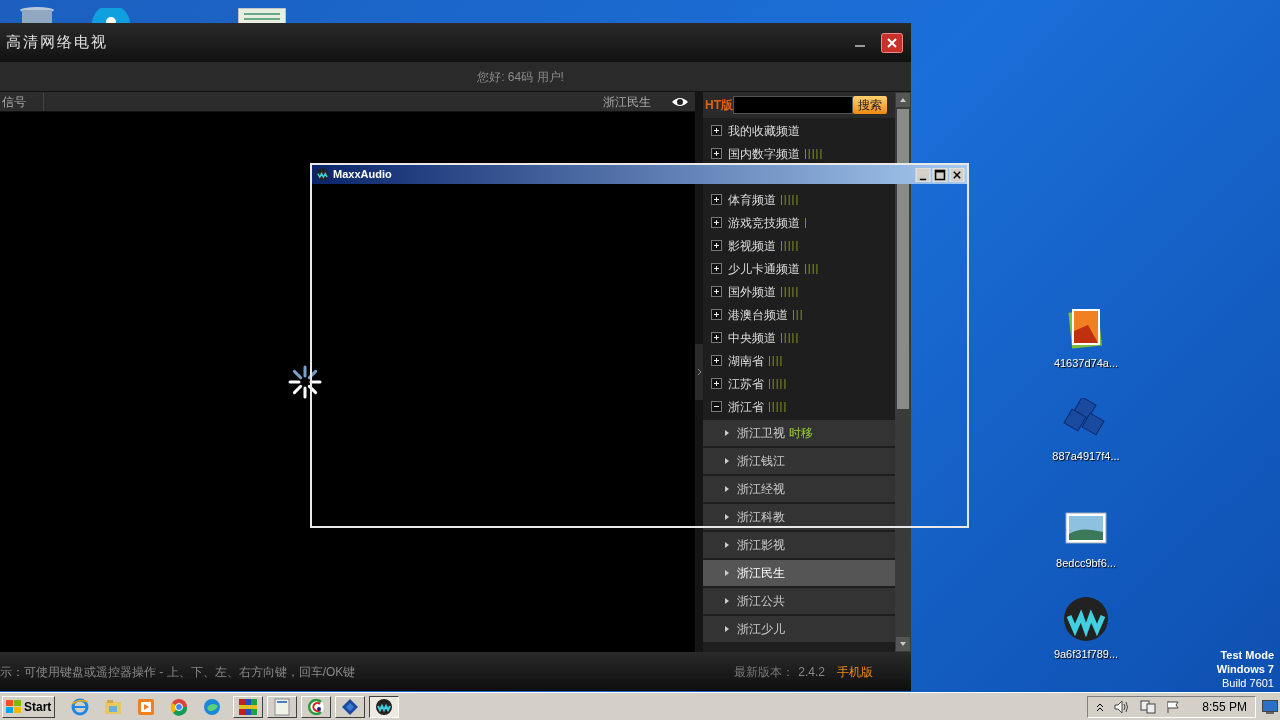 This screenshot has height=720, width=1280. What do you see at coordinates (29, 706) in the screenshot?
I see `start-button: Start` at bounding box center [29, 706].